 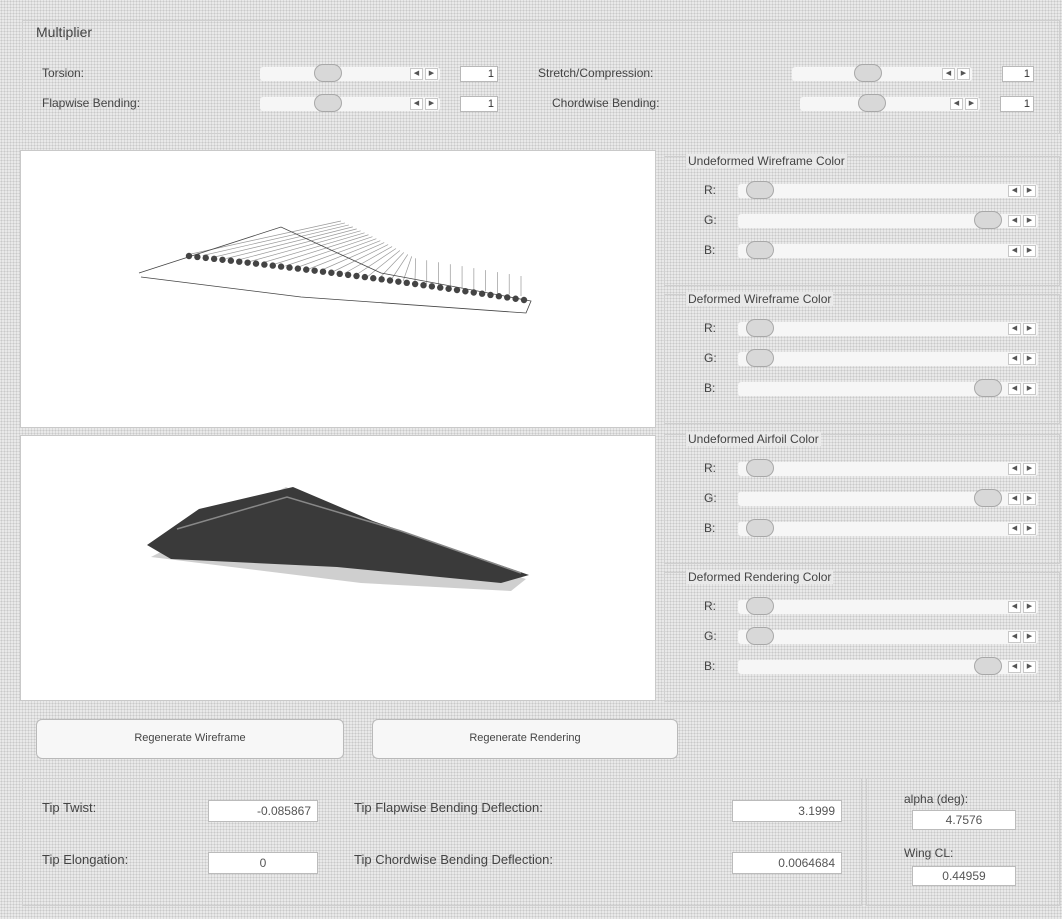 What do you see at coordinates (350, 73) in the screenshot?
I see `torsion-slider: ◀ ▶` at bounding box center [350, 73].